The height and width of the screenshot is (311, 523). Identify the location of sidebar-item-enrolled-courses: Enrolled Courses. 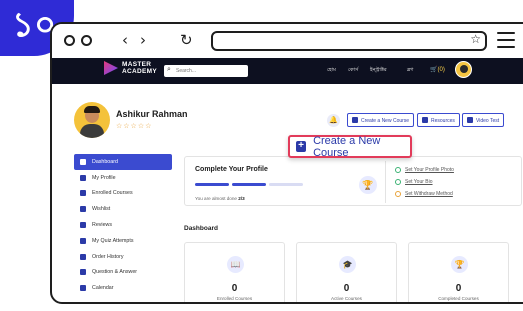
(123, 194).